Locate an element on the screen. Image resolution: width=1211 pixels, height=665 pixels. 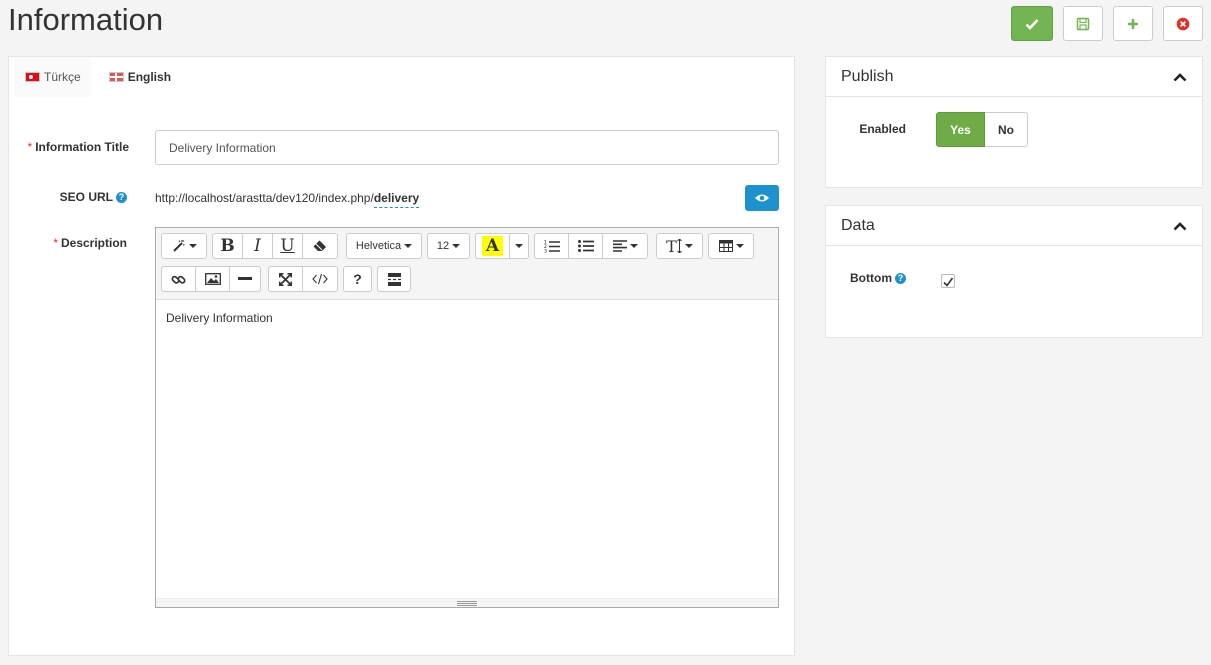
publish-panel-header: Publish is located at coordinates (1014, 77).